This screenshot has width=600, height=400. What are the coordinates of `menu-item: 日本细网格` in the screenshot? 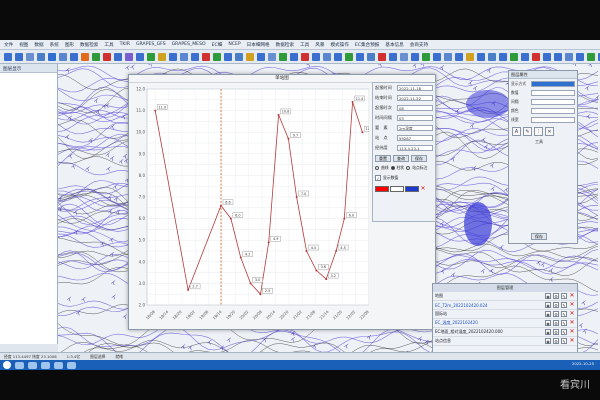 It's located at (258, 45).